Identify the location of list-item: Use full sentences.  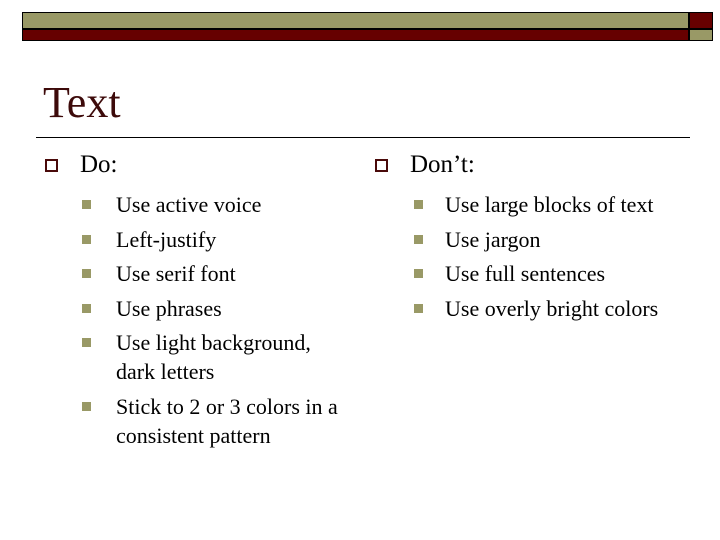
(540, 273).